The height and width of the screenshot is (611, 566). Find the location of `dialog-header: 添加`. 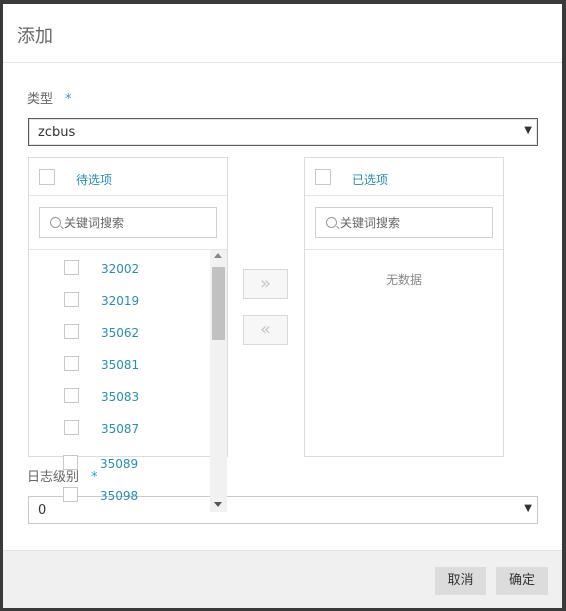

dialog-header: 添加 is located at coordinates (282, 33).